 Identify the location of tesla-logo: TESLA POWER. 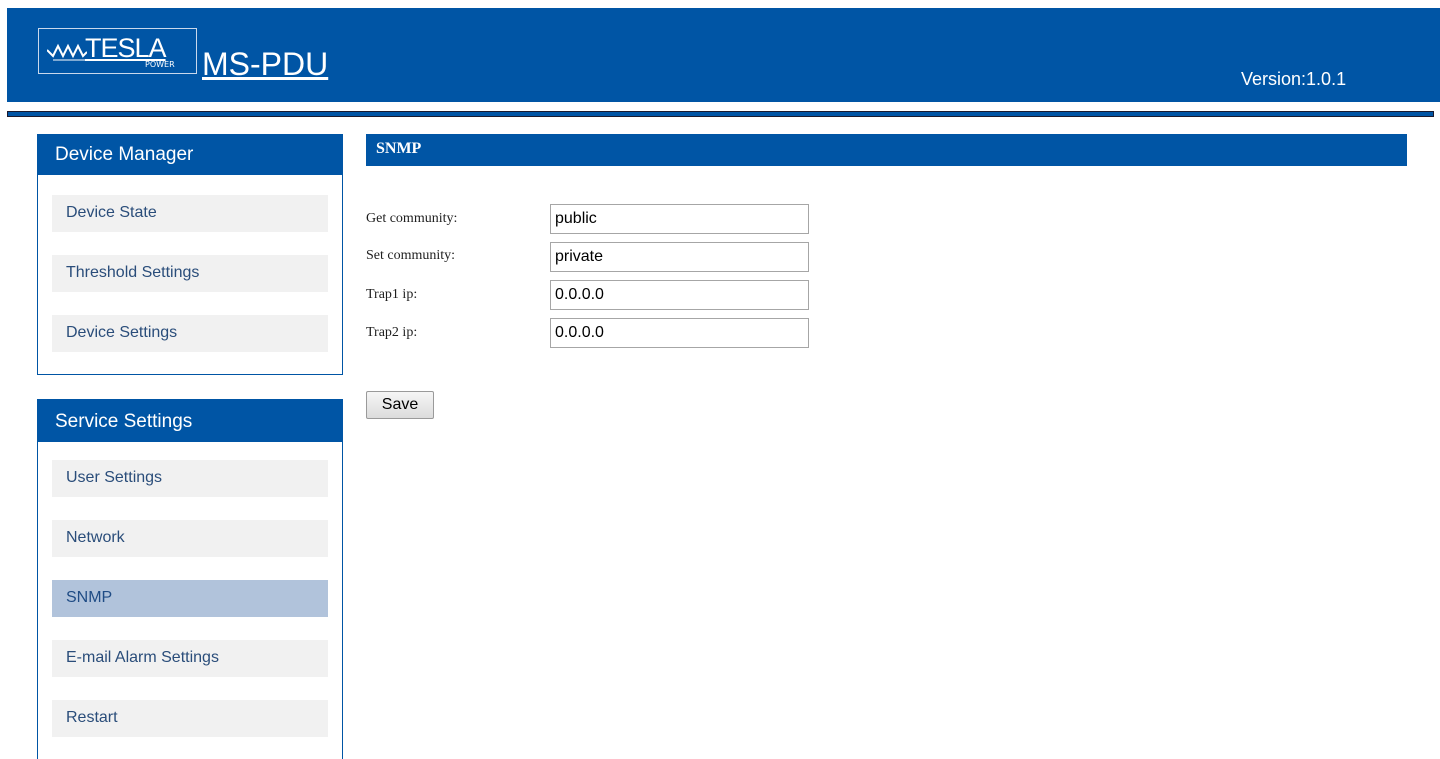
(117, 51).